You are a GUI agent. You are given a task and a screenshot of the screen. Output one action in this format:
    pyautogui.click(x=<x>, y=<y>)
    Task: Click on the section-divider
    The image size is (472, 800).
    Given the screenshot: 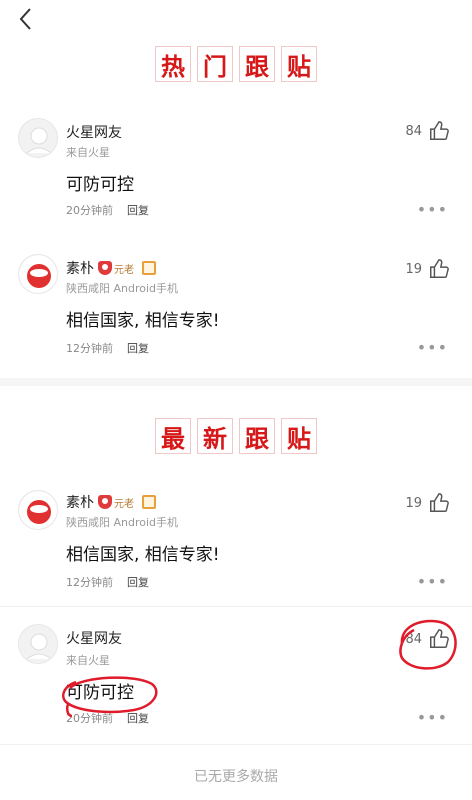 What is the action you would take?
    pyautogui.click(x=236, y=382)
    